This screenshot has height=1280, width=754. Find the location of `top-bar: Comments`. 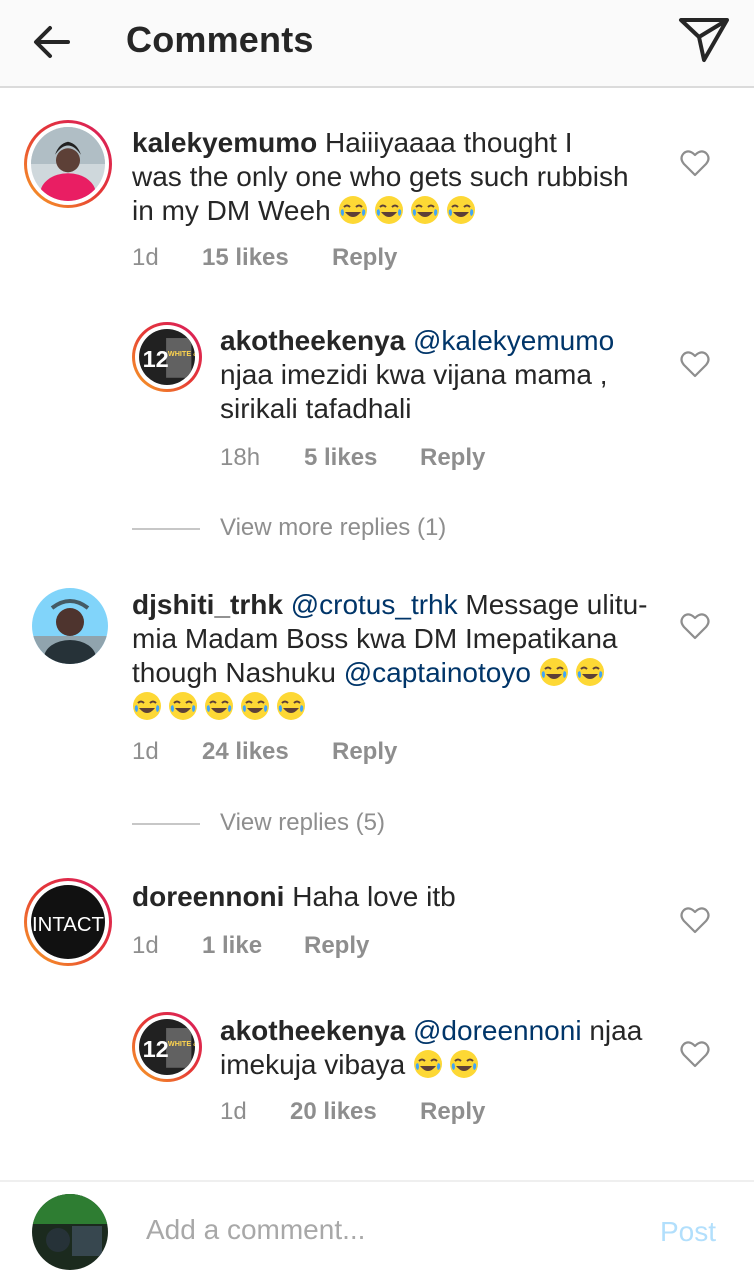

top-bar: Comments is located at coordinates (377, 44).